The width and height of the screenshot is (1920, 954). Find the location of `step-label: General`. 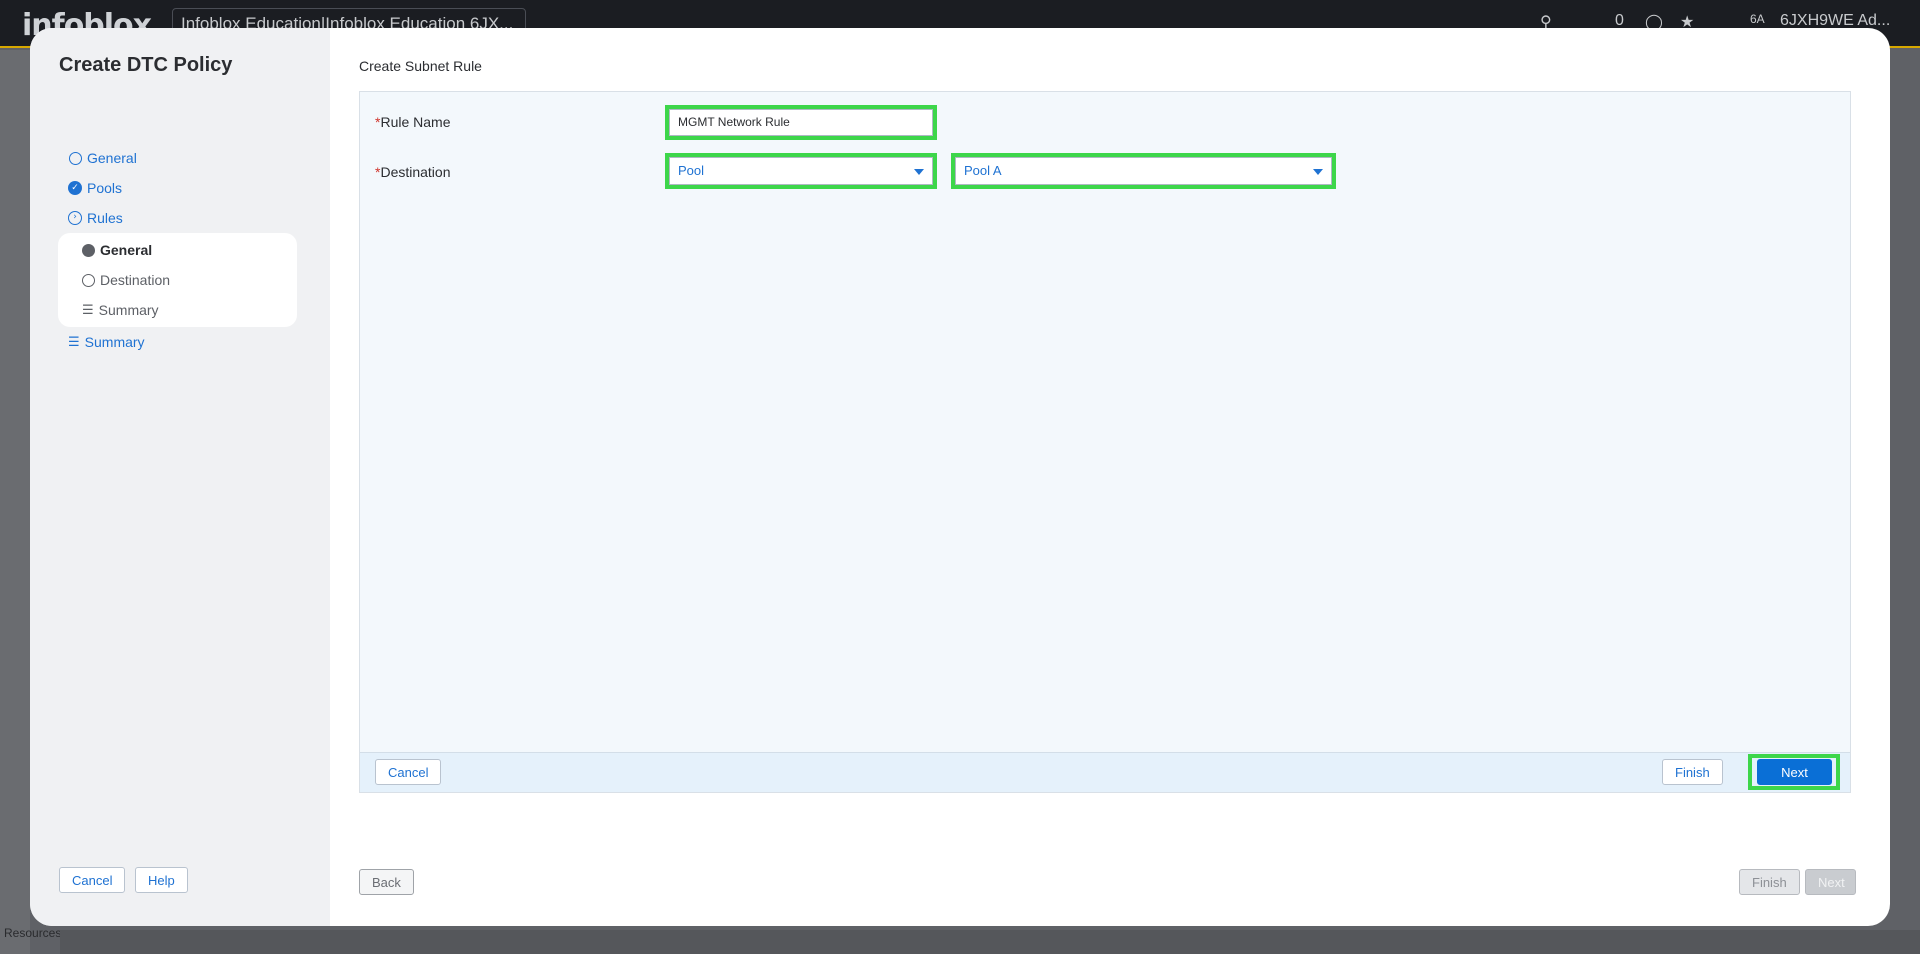

step-label: General is located at coordinates (112, 158).